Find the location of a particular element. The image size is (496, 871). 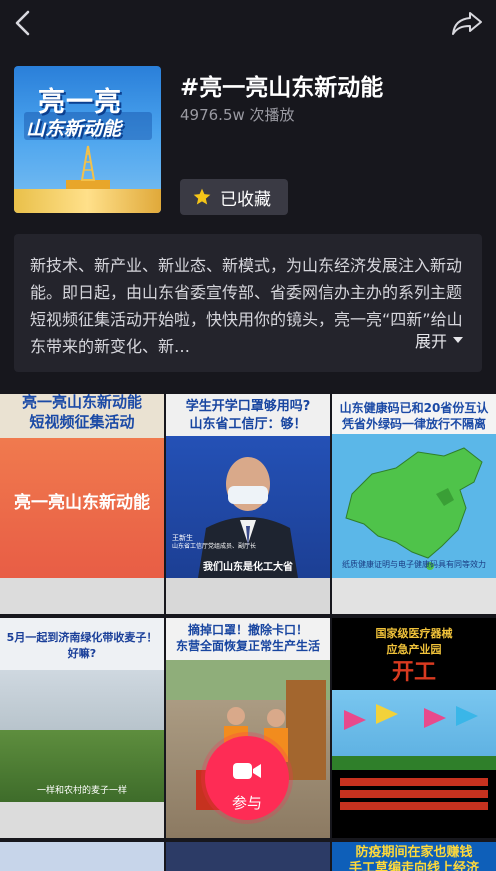

video-thumbnail: 亮一亮山东新动能 短视频征集活动 亮一亮山东新动能 is located at coordinates (82, 504).